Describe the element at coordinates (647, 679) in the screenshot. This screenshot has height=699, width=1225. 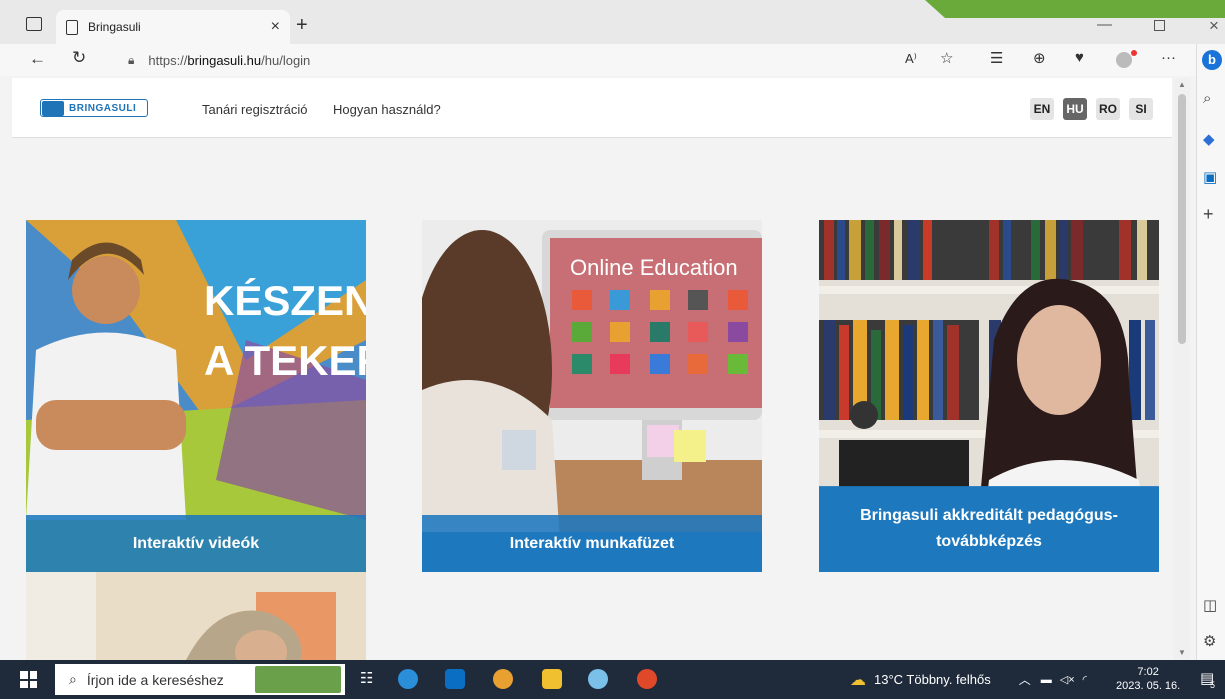
I see `powerpoint-app-icon` at that location.